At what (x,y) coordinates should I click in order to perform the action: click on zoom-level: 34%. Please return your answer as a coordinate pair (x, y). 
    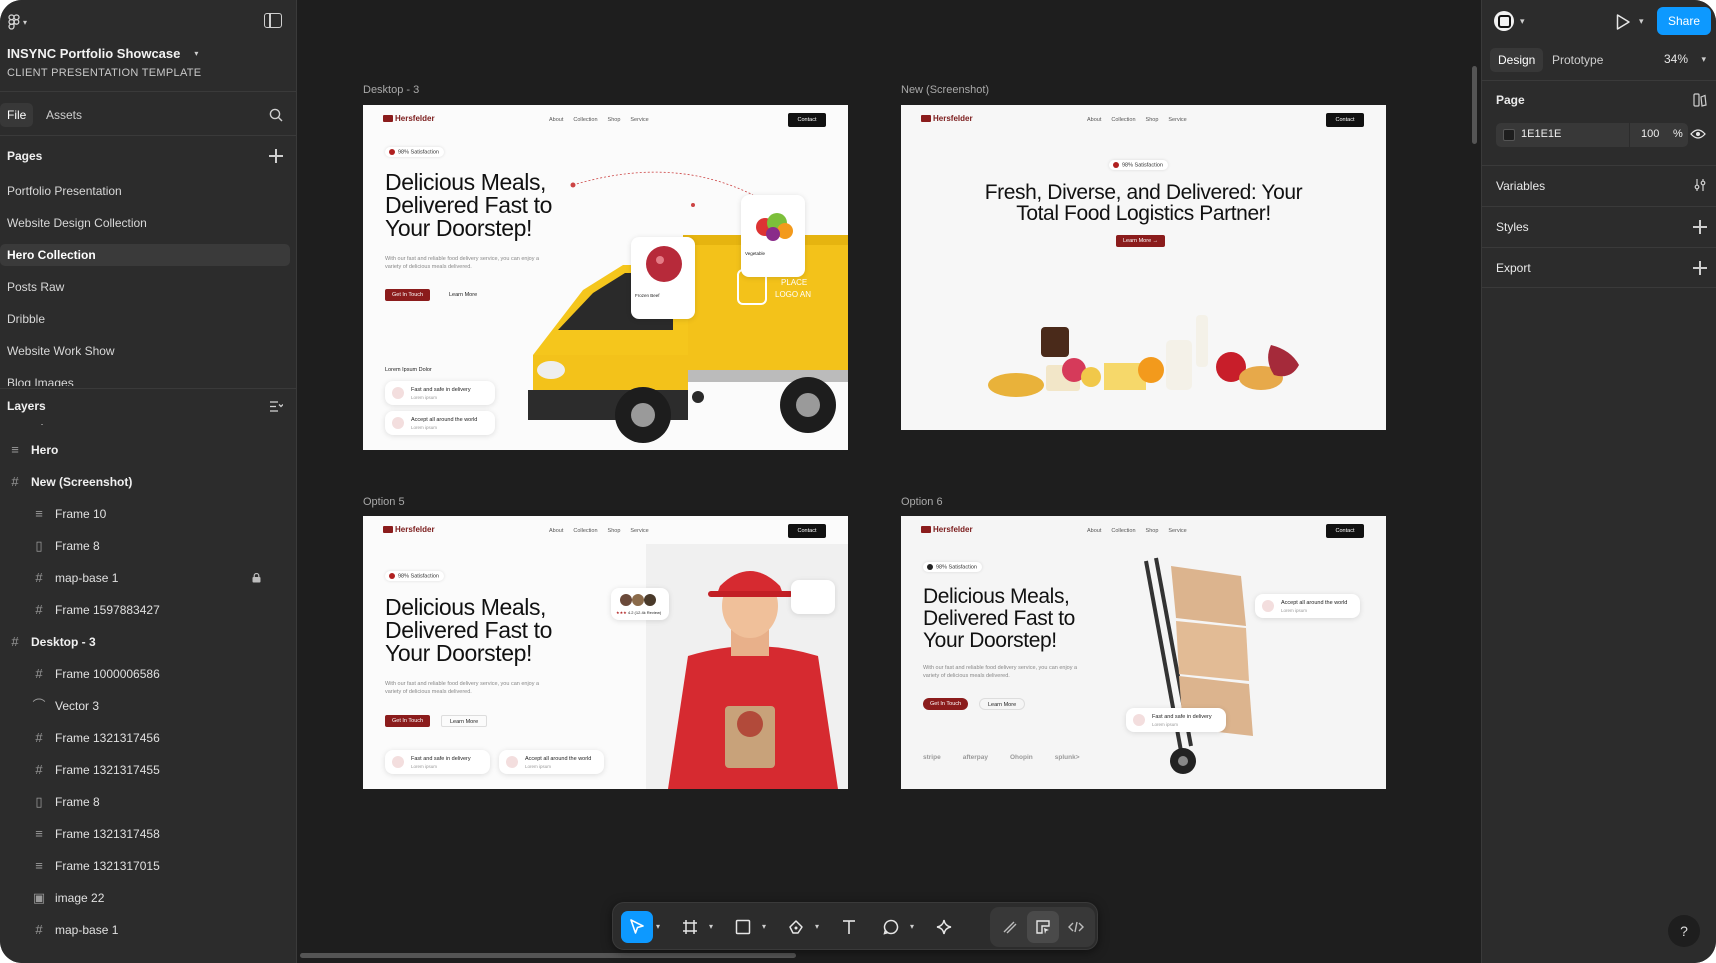
    Looking at the image, I should click on (1676, 59).